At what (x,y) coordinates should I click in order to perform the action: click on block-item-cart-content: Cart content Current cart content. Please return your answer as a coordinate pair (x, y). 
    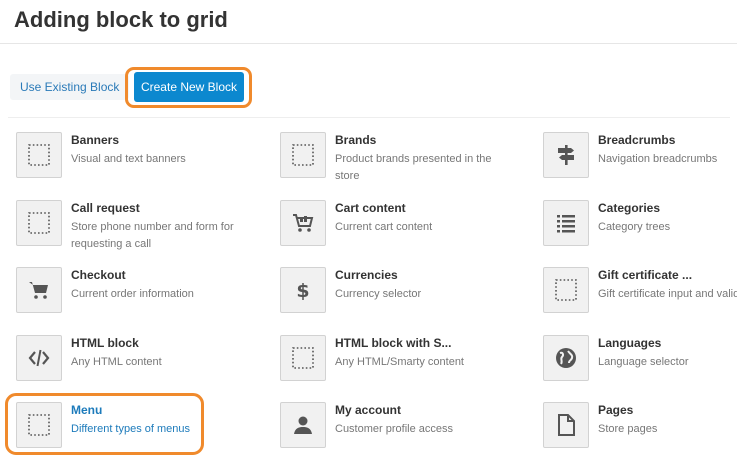
    Looking at the image, I should click on (400, 228).